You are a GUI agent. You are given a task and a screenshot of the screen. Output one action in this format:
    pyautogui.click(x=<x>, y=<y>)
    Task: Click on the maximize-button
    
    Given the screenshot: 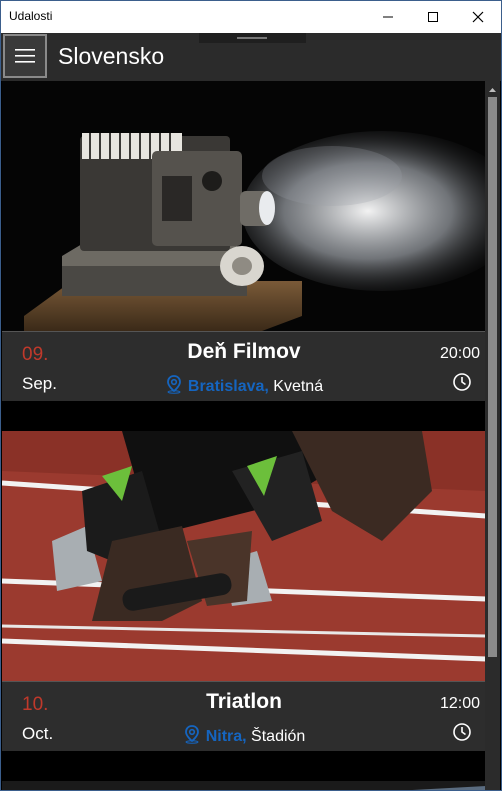 What is the action you would take?
    pyautogui.click(x=433, y=17)
    